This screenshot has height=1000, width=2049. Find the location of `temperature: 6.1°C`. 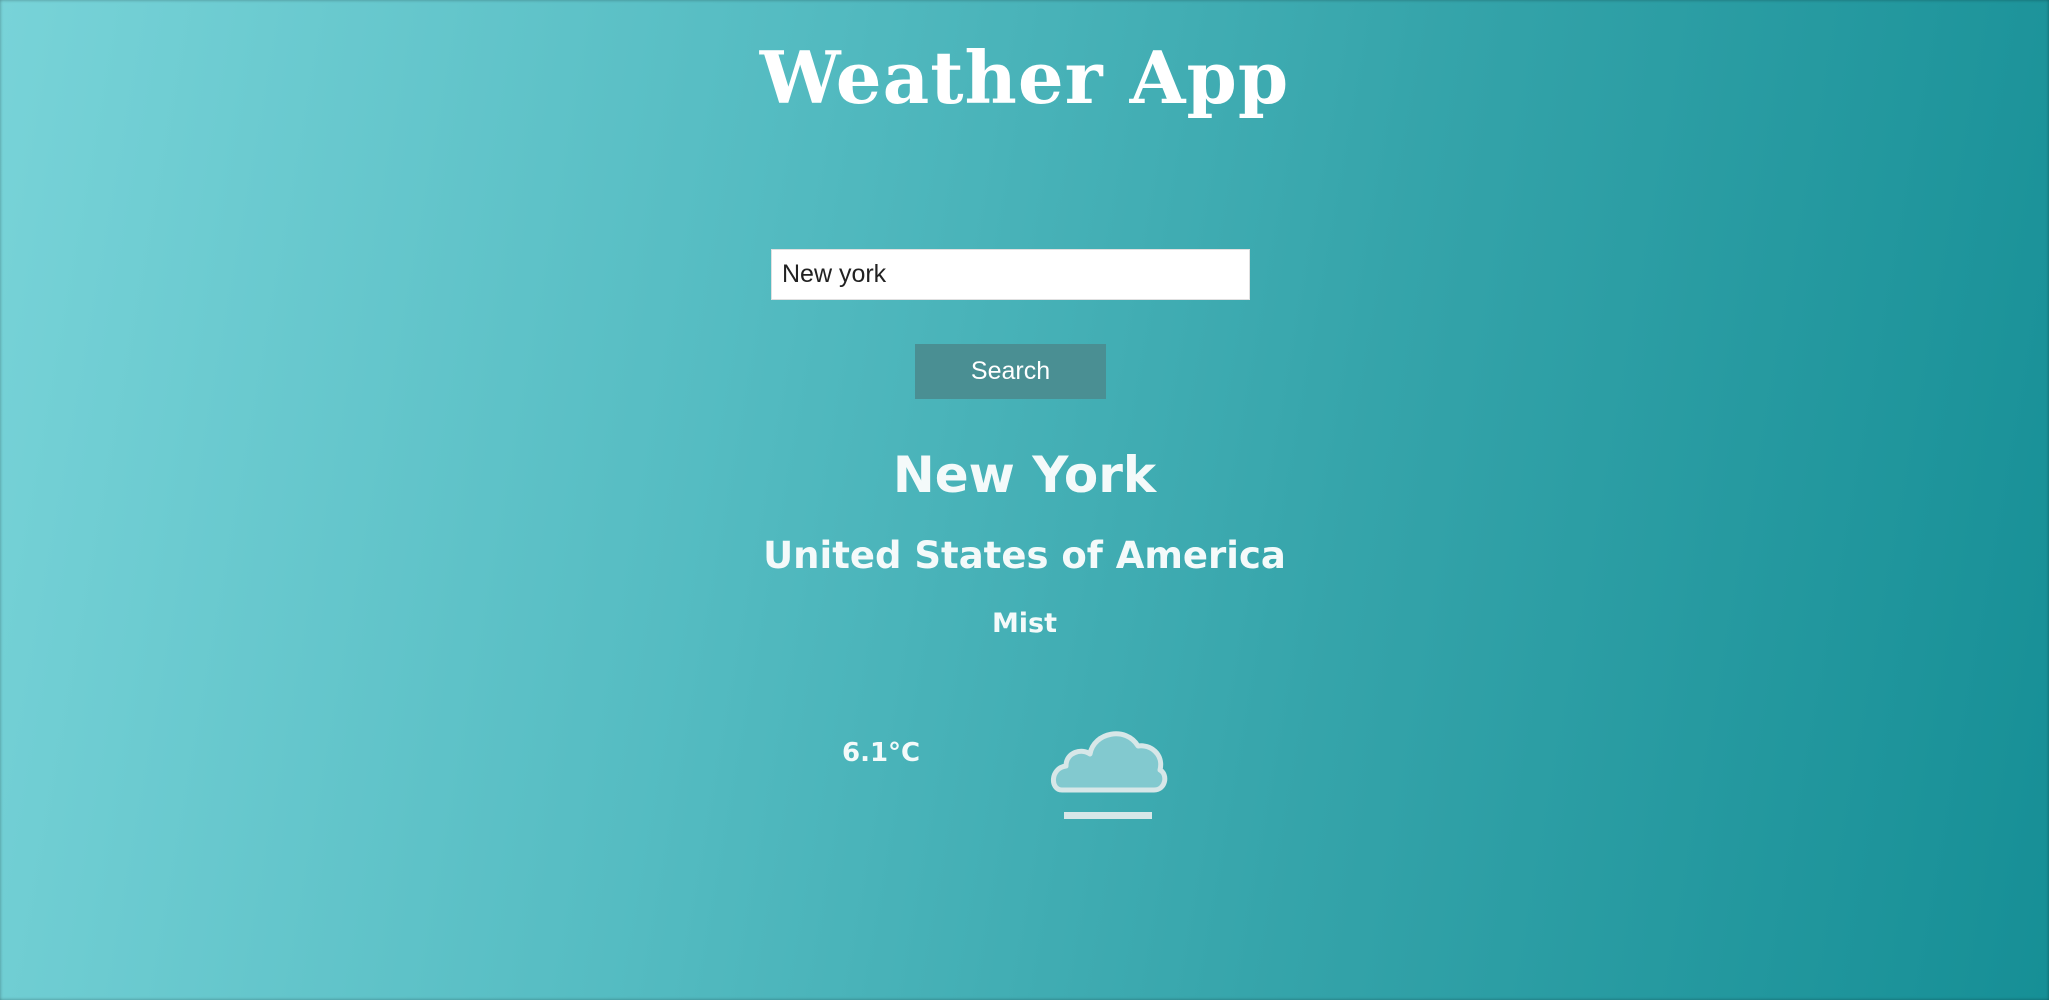

temperature: 6.1°C is located at coordinates (881, 753).